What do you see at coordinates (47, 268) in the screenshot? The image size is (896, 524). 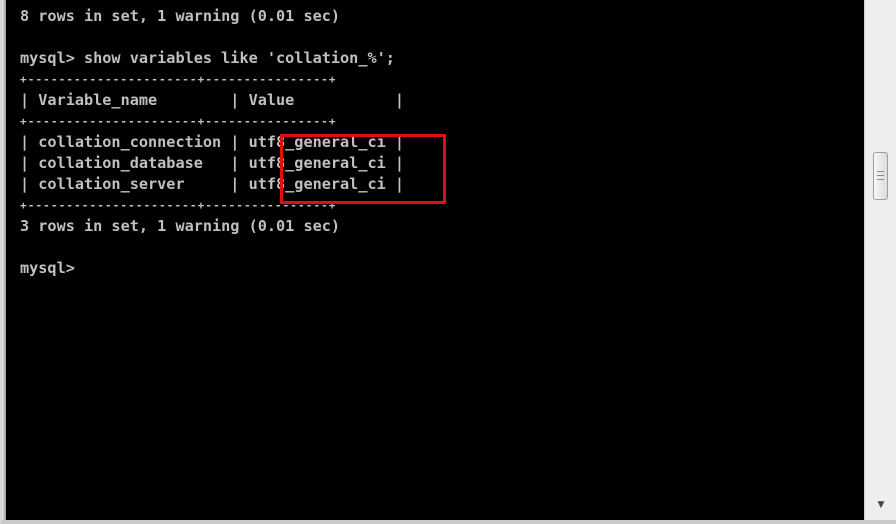 I see `console-line: mysql>` at bounding box center [47, 268].